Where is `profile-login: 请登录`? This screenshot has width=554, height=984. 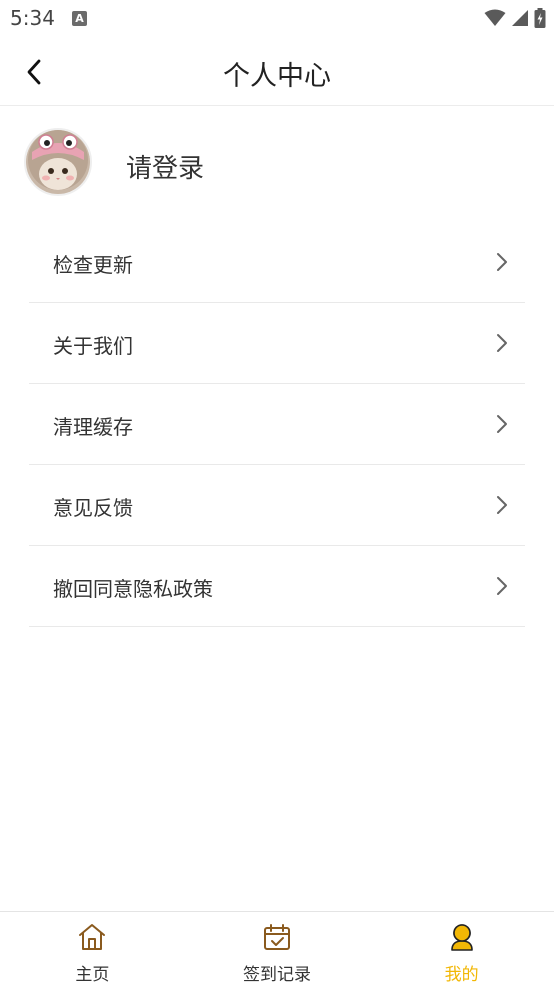 profile-login: 请登录 is located at coordinates (277, 164).